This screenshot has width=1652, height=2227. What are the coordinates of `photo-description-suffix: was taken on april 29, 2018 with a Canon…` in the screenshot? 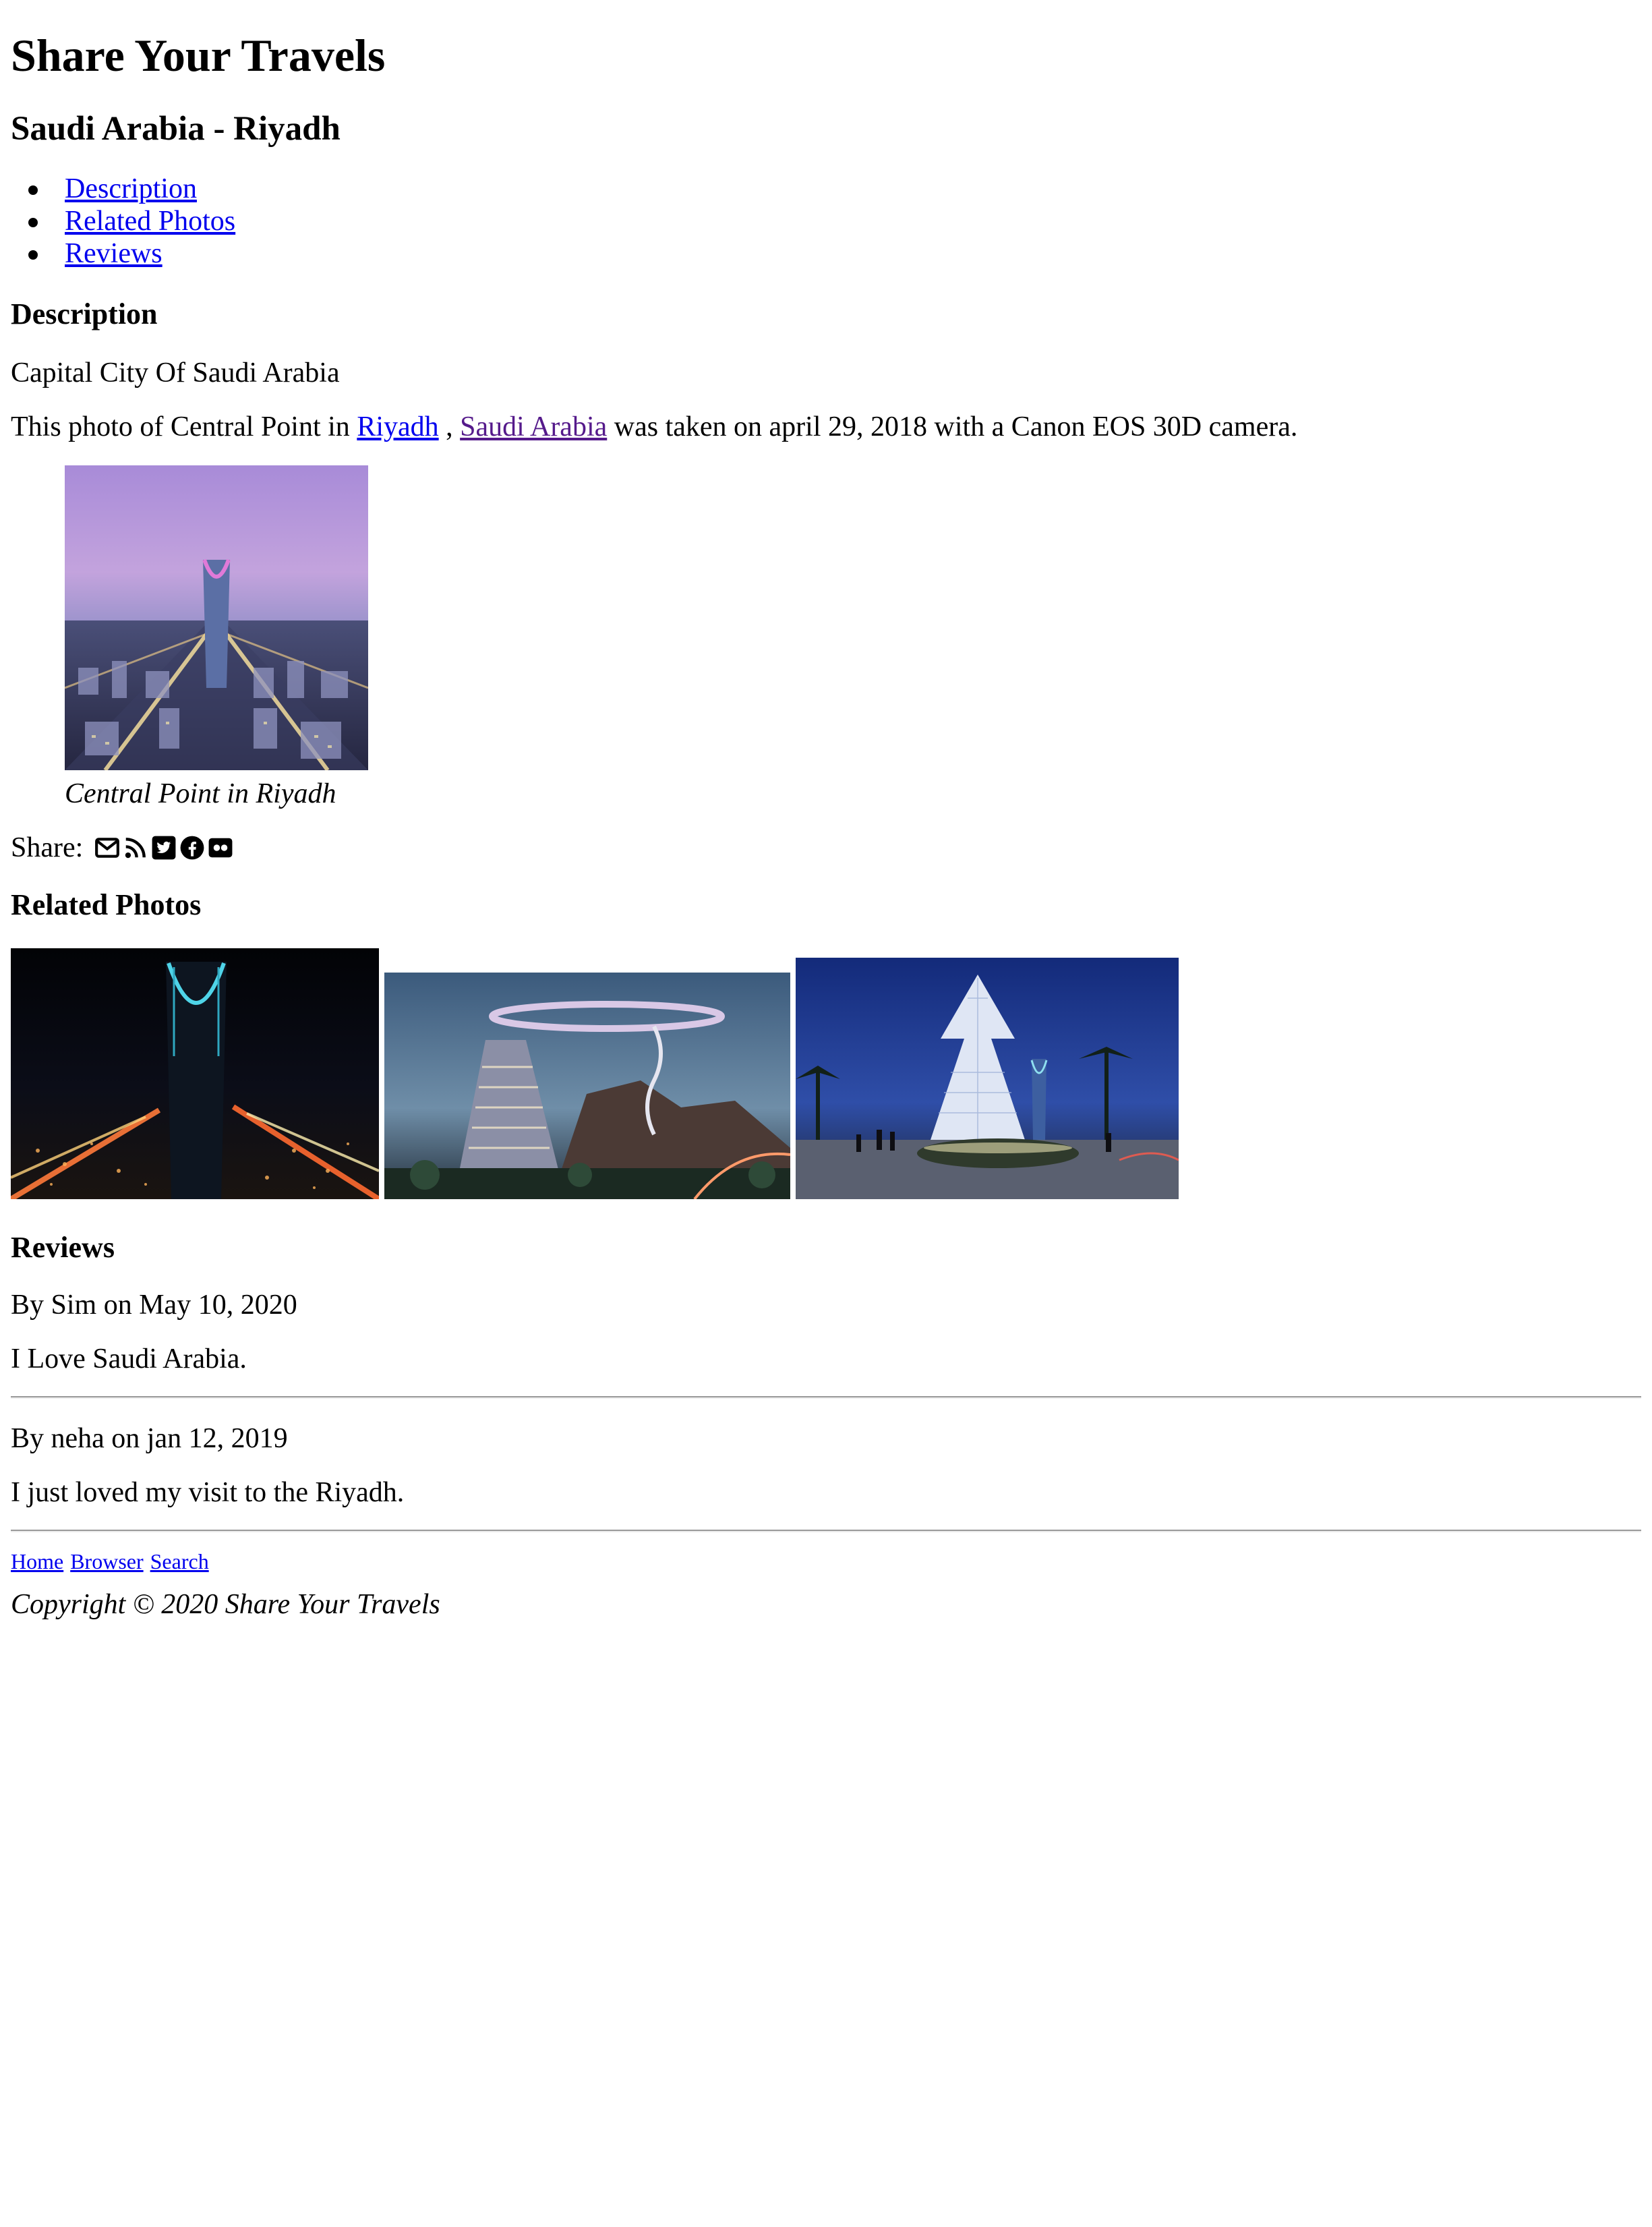 It's located at (956, 426).